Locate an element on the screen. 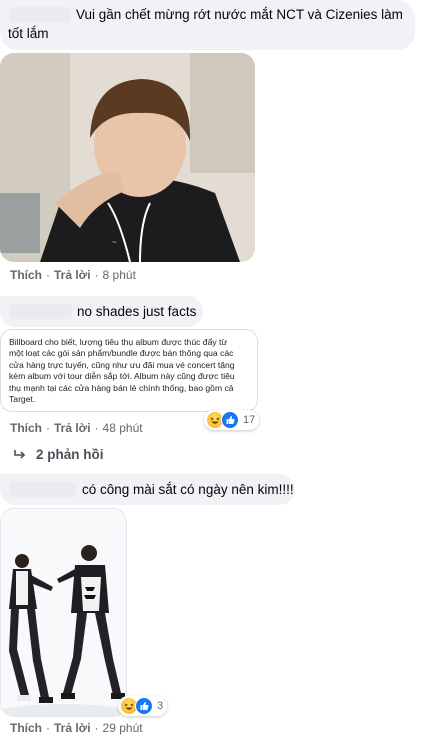 Image resolution: width=423 pixels, height=737 pixels. reaction-count: 3 is located at coordinates (160, 706).